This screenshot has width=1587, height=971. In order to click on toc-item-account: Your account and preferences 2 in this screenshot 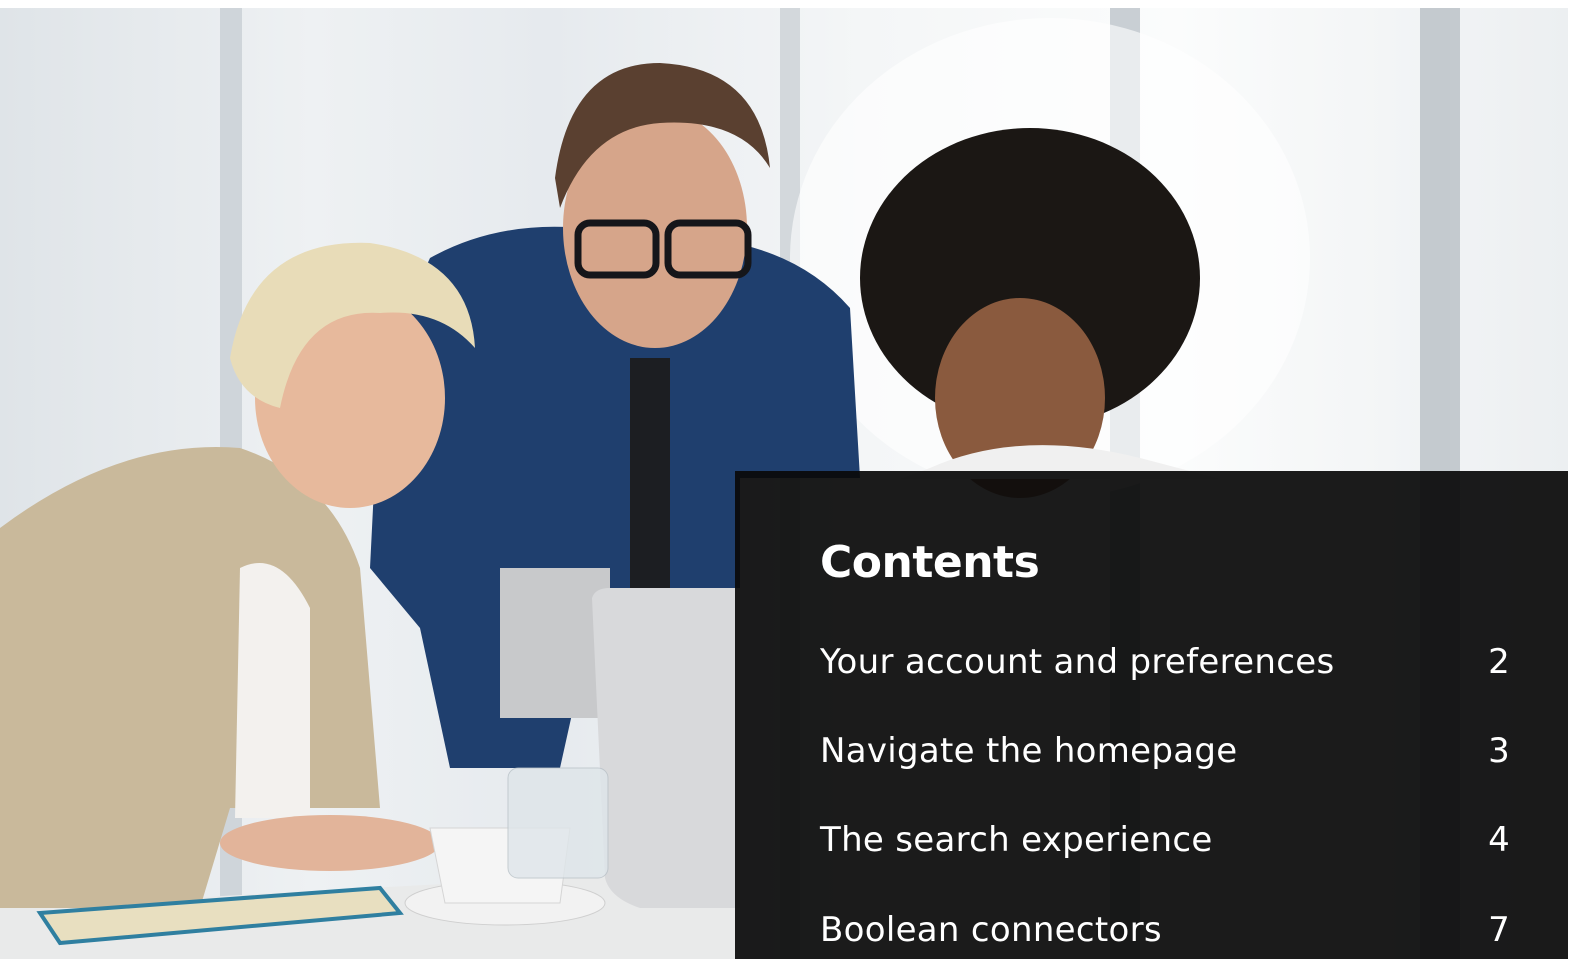, I will do `click(1165, 662)`.